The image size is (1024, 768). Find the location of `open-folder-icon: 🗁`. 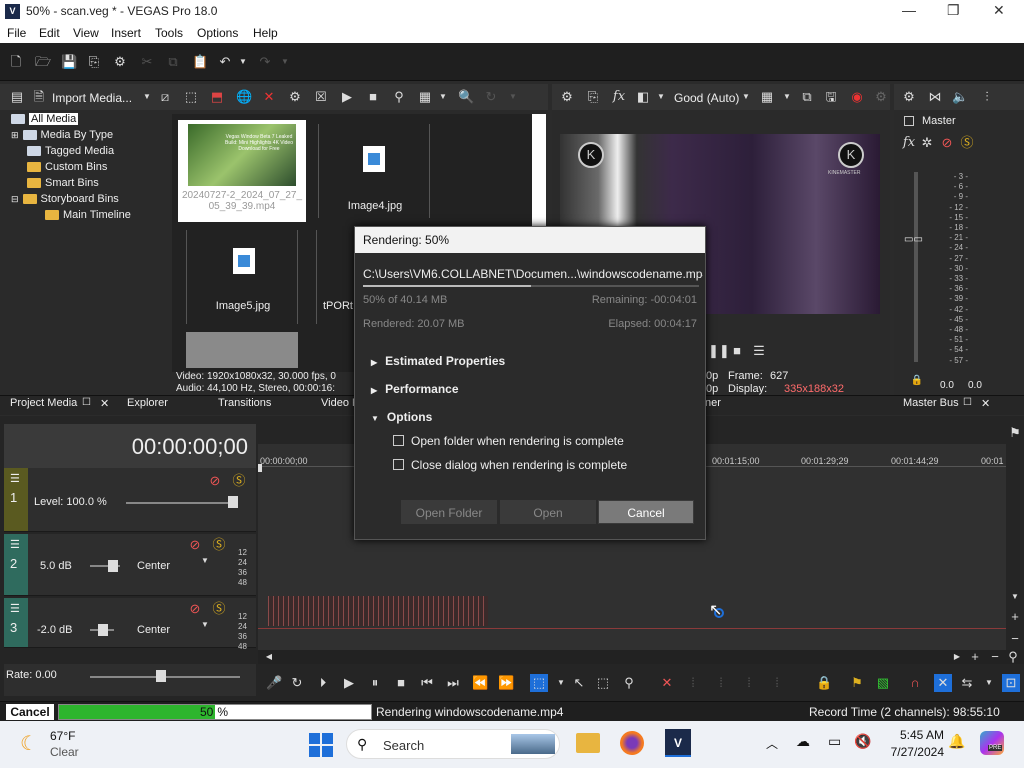

open-folder-icon: 🗁 is located at coordinates (43, 62).